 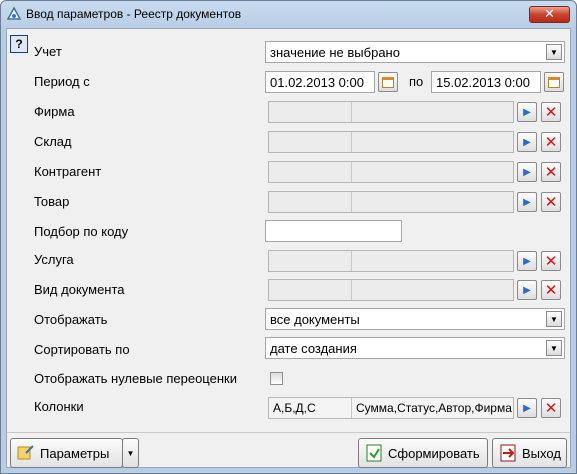 I want to click on title-bar: Ввод параметров - Реестр документов ✕, so click(x=288, y=14).